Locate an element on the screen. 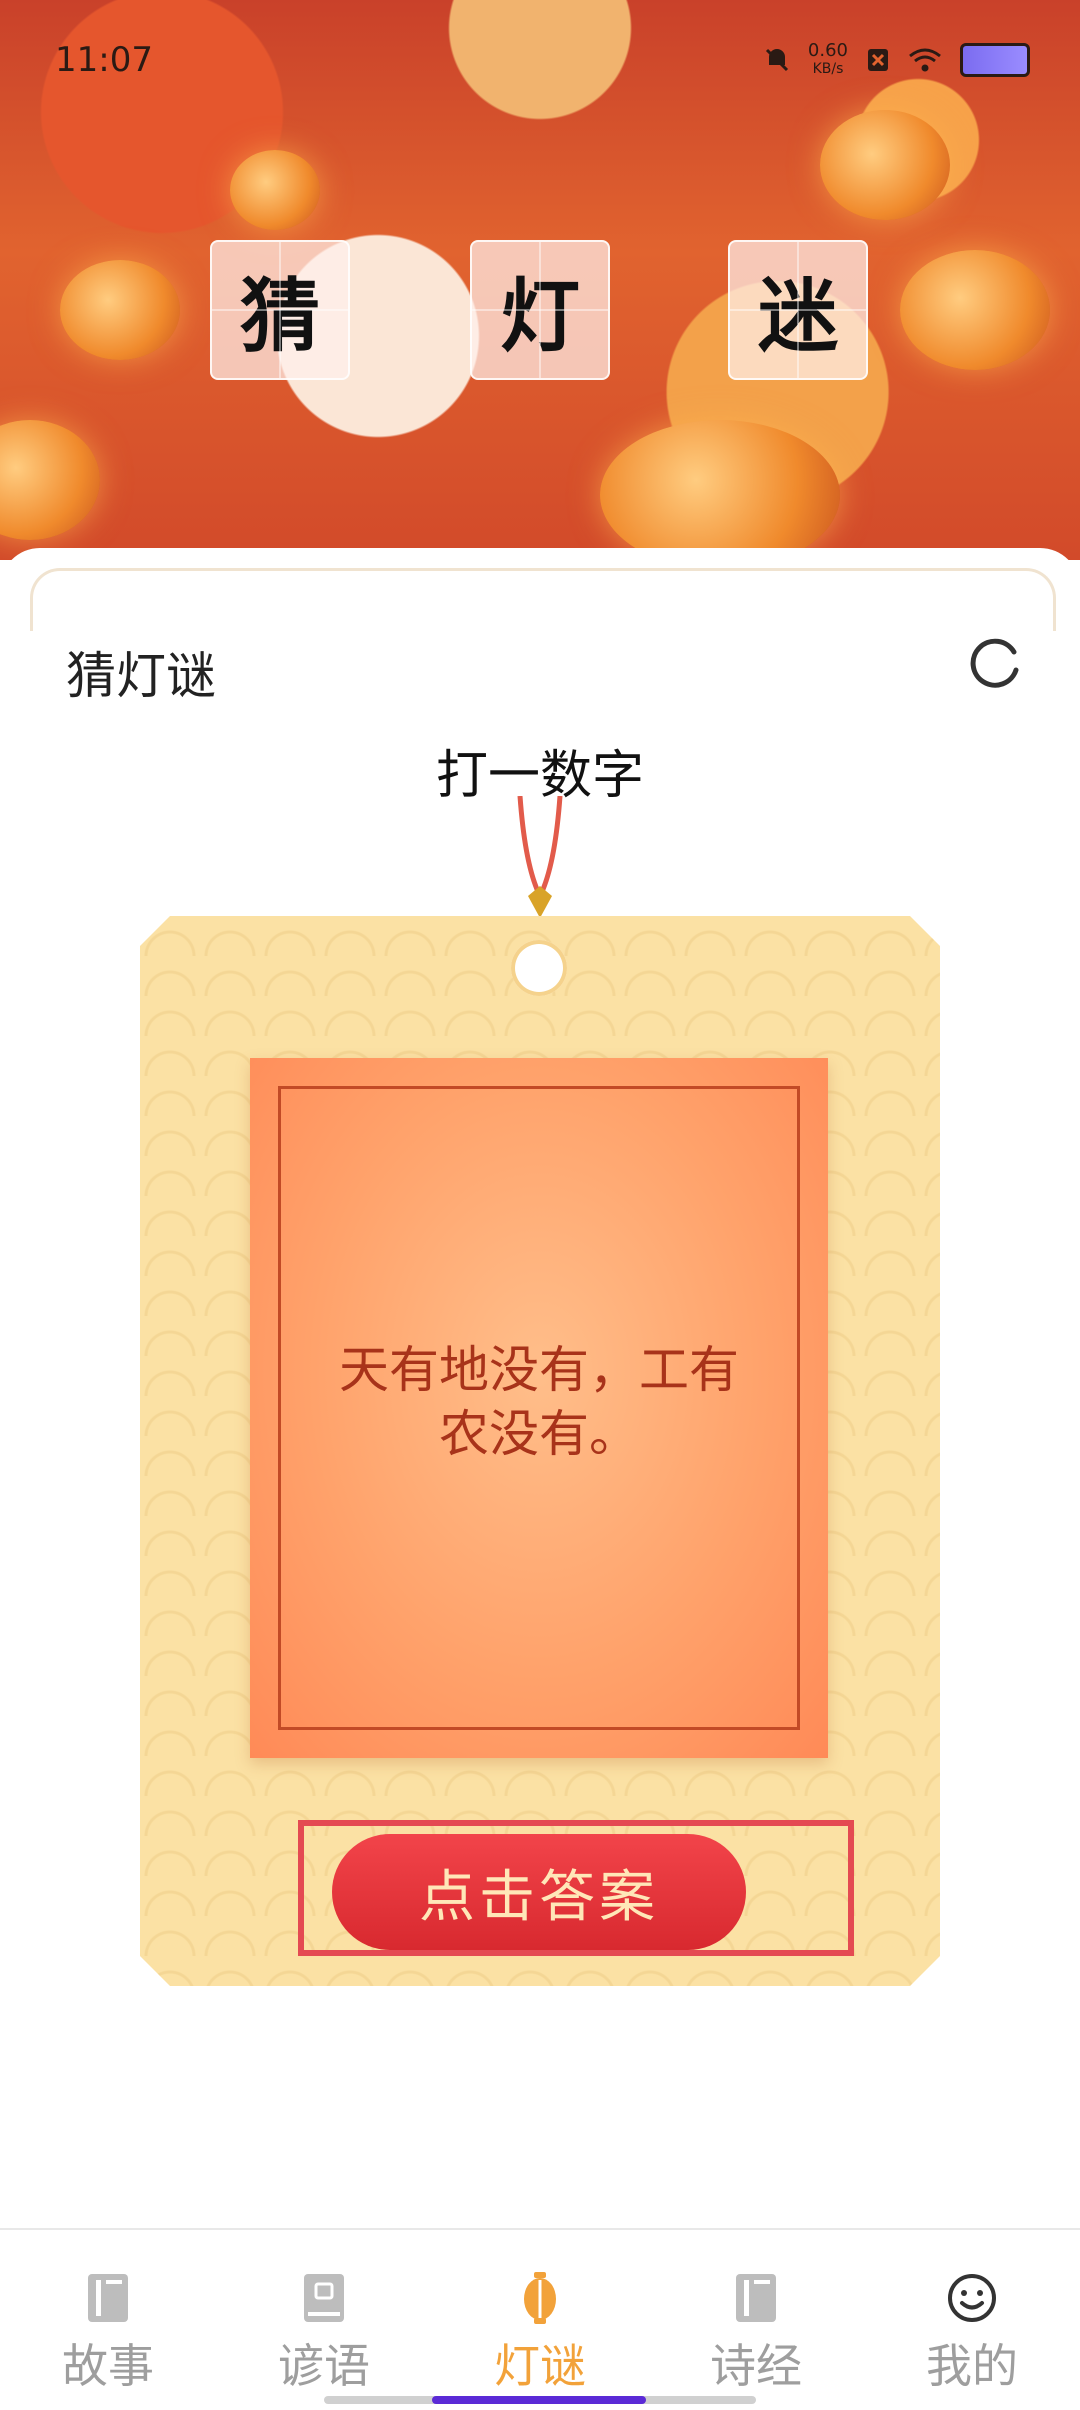 Image resolution: width=1080 pixels, height=2410 pixels. tag-string is located at coordinates (540, 857).